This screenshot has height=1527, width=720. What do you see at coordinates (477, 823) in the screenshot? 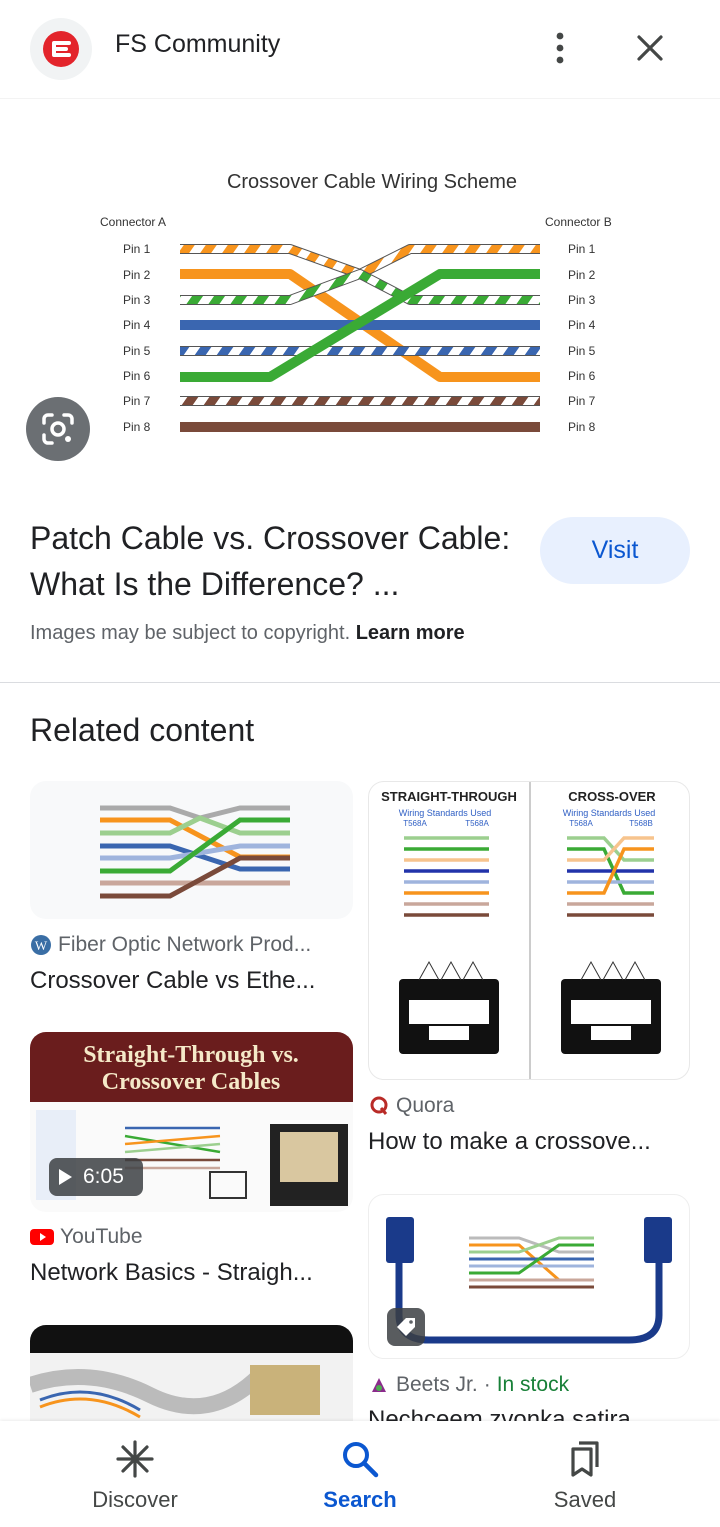
I see `standard-a-left-2: T568A` at bounding box center [477, 823].